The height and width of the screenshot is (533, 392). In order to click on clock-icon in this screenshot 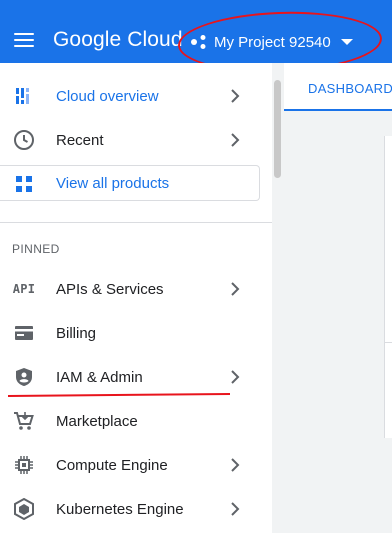, I will do `click(24, 140)`.